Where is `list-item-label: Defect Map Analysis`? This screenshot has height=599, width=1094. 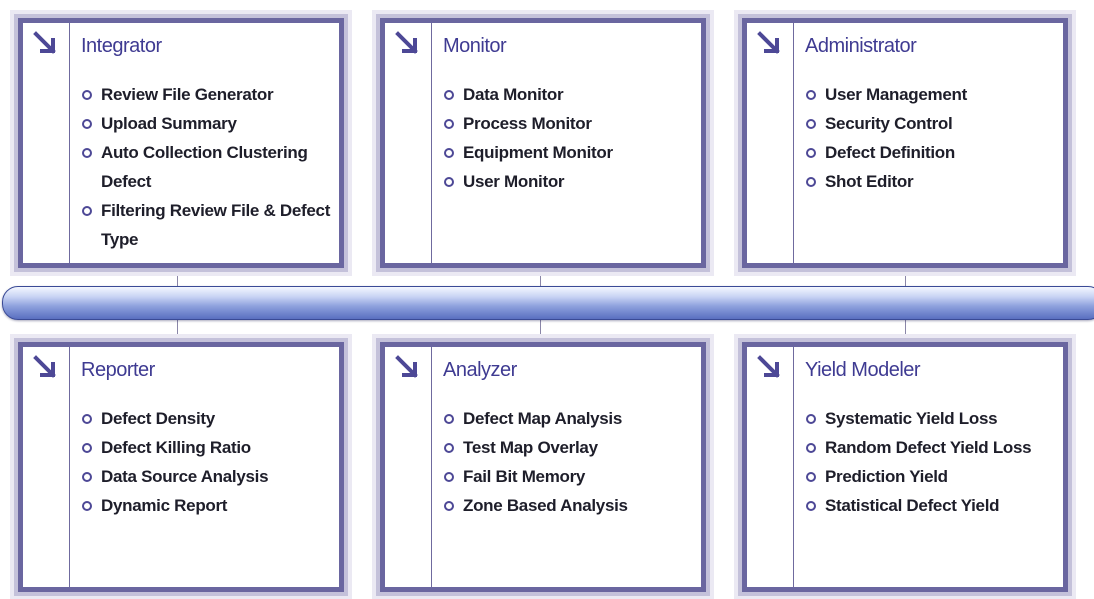
list-item-label: Defect Map Analysis is located at coordinates (543, 418).